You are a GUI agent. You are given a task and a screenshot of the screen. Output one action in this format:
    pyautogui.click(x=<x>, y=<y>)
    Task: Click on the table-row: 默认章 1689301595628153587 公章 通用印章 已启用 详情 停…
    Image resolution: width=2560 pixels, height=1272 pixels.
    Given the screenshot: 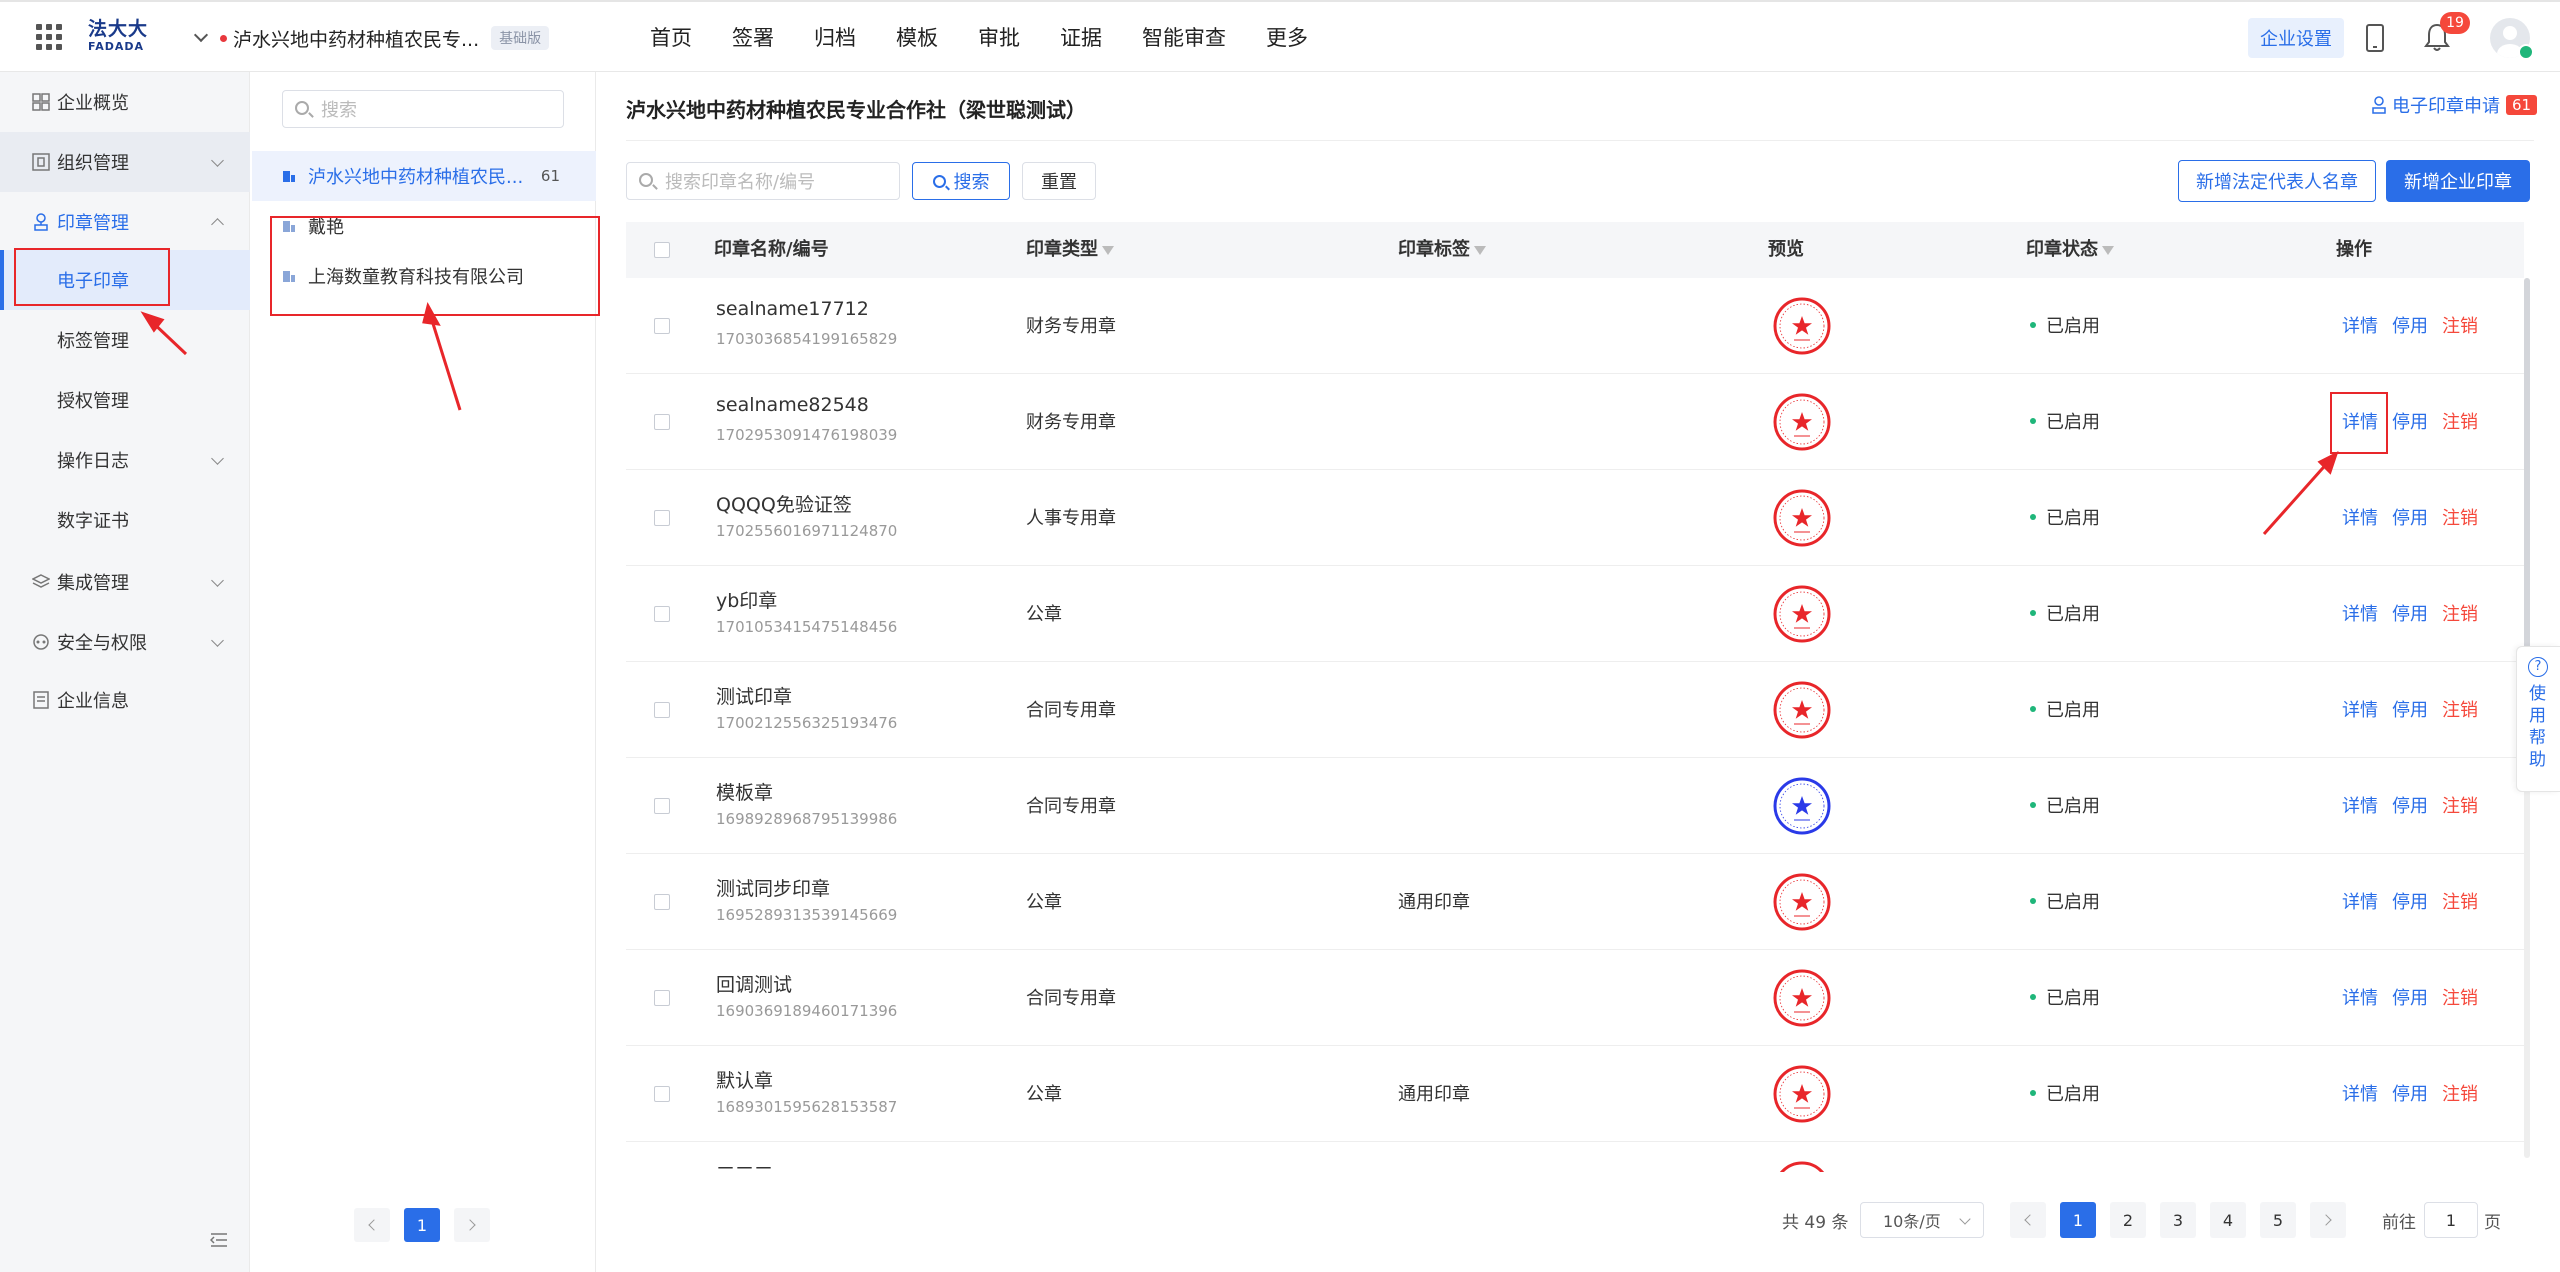 What is the action you would take?
    pyautogui.click(x=1575, y=1094)
    